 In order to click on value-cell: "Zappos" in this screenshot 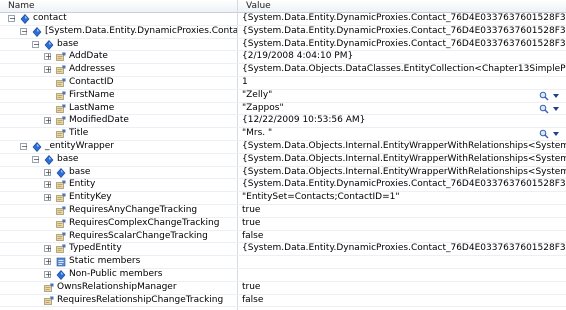, I will do `click(403, 109)`.